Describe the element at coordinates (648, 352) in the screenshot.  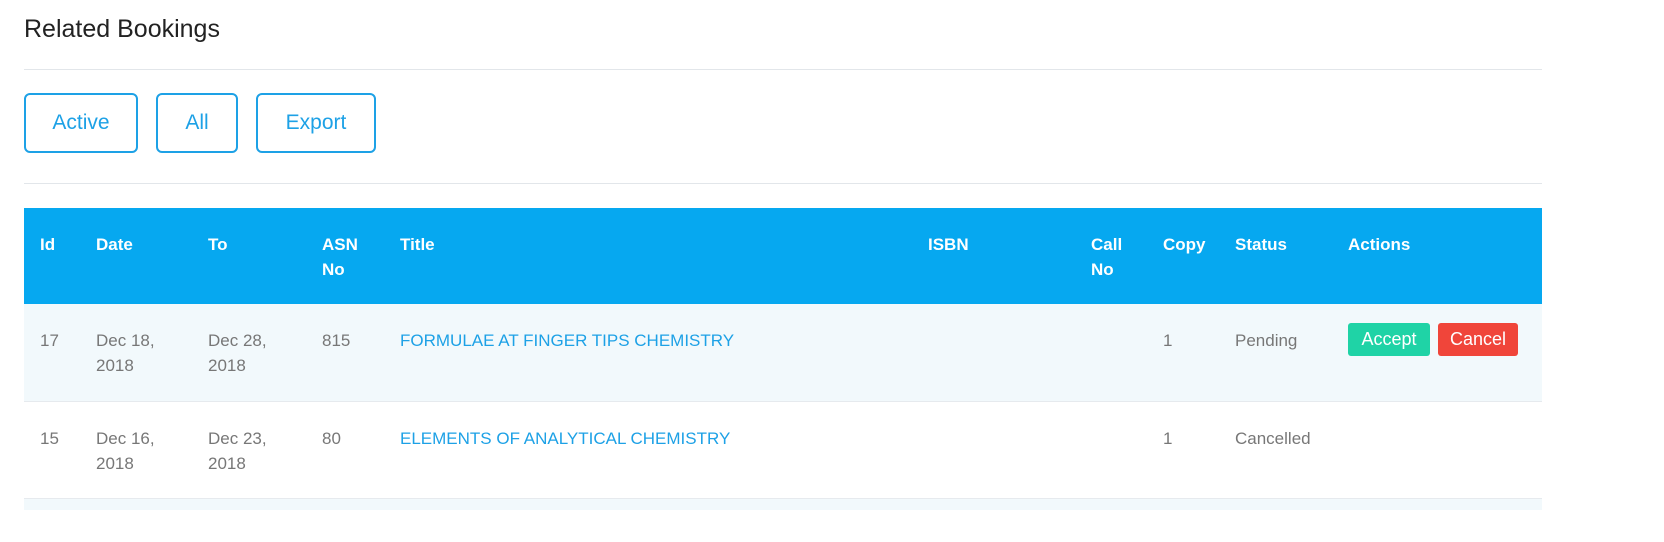
I see `cell-title: FORMULAE AT FINGER TIPS CHEMISTRY` at that location.